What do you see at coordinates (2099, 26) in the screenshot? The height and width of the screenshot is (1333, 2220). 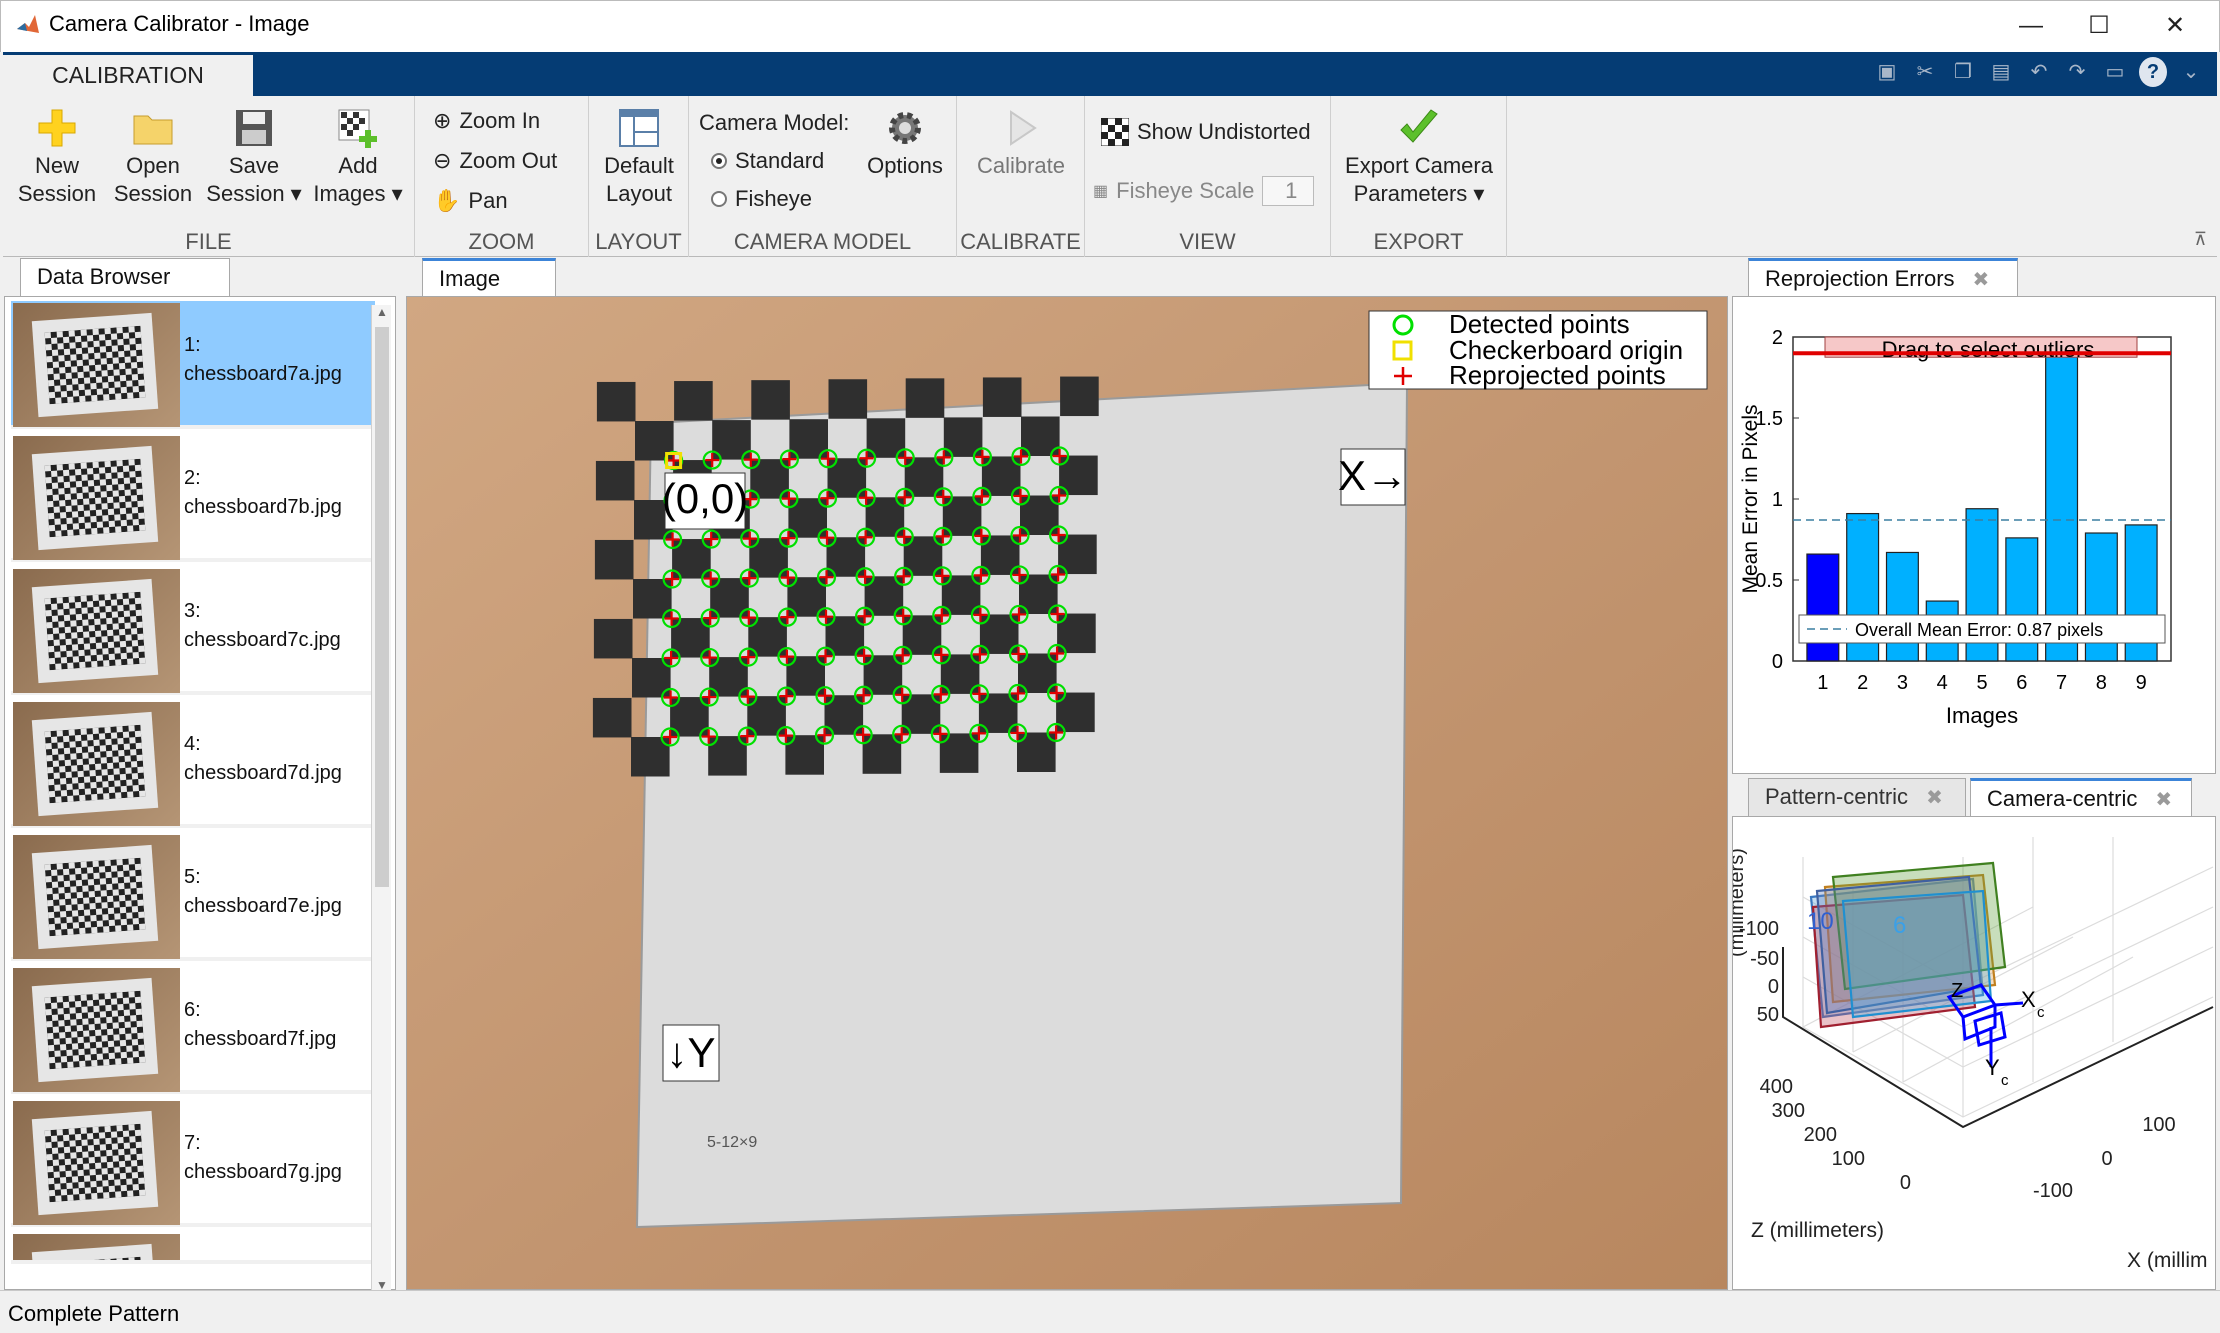 I see `maximize-button: ☐` at bounding box center [2099, 26].